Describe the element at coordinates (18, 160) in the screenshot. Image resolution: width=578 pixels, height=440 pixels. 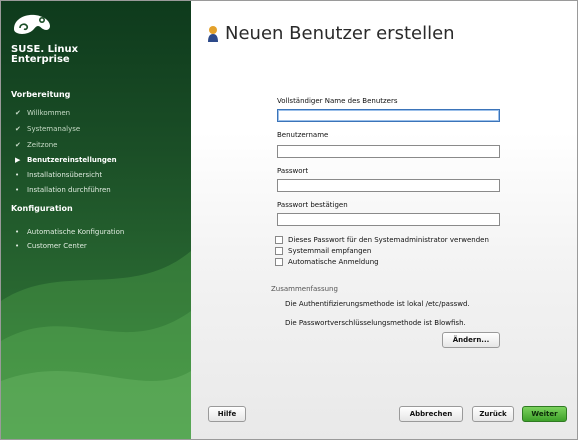
I see `arrow-right-icon: ▶` at that location.